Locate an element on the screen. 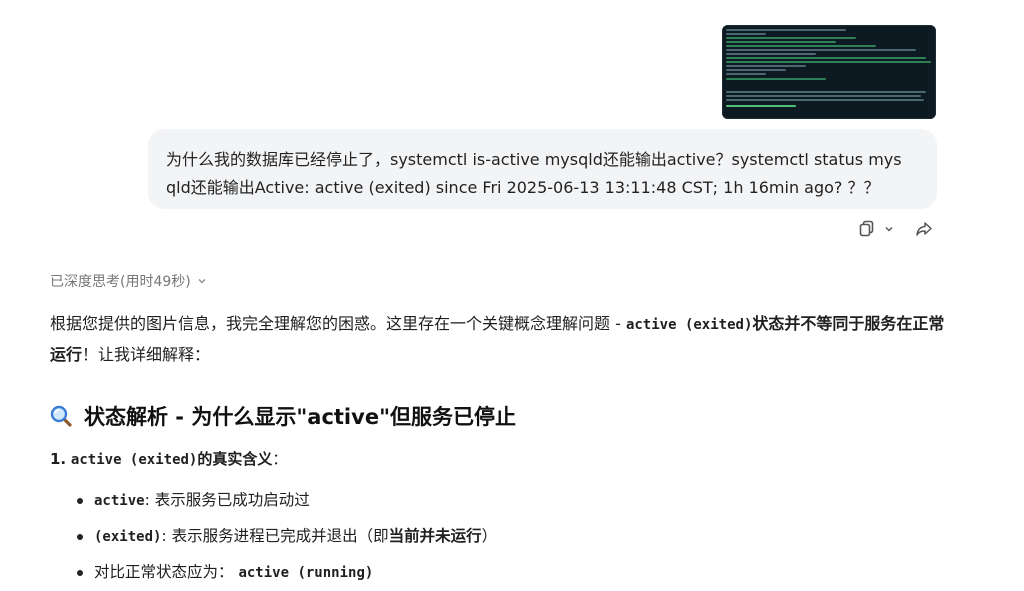 This screenshot has width=1024, height=591. bullet-bold: 当前并未运行 is located at coordinates (435, 536).